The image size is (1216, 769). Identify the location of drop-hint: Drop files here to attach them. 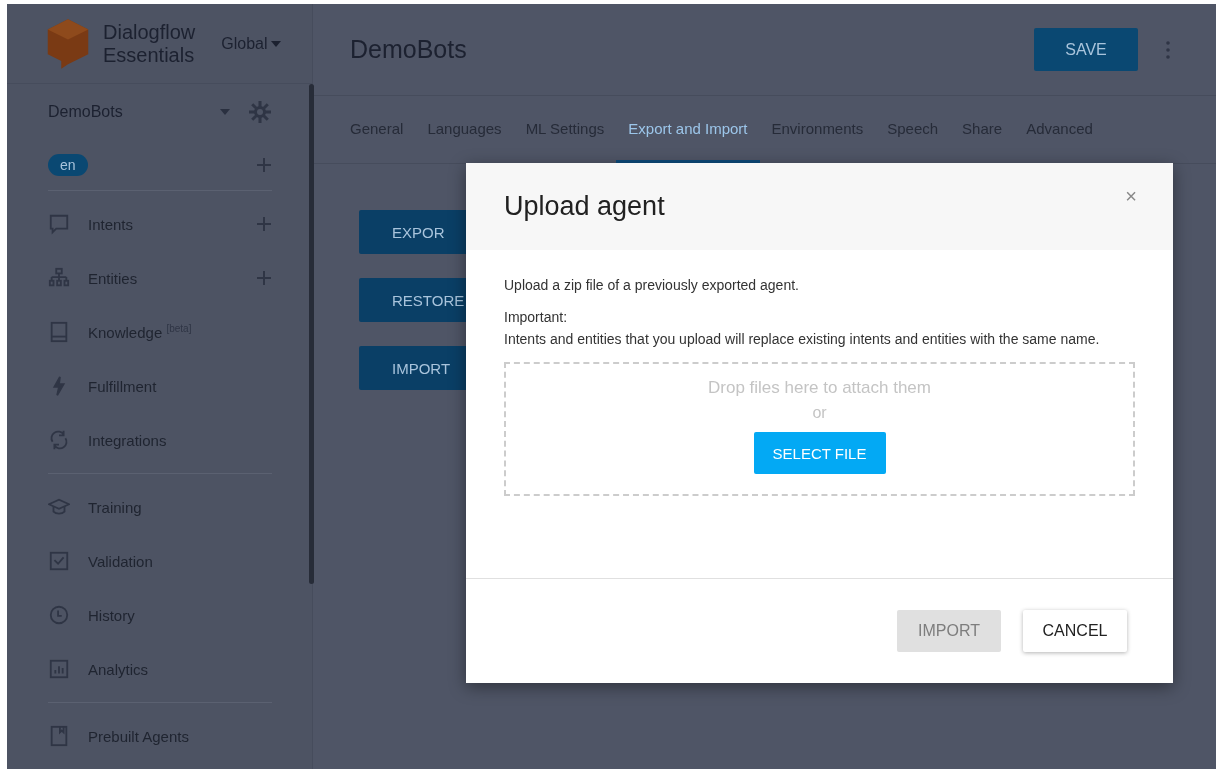
(819, 388).